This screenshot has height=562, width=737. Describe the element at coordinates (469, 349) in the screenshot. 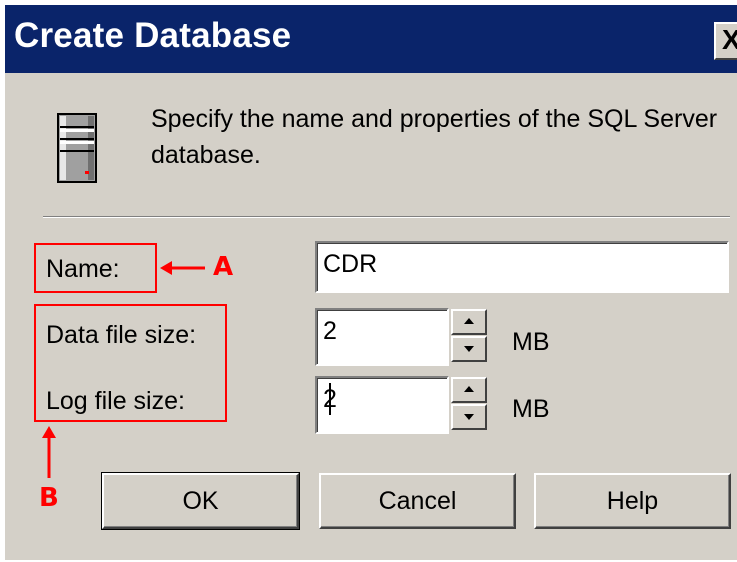

I see `data-file-size-down-button` at that location.